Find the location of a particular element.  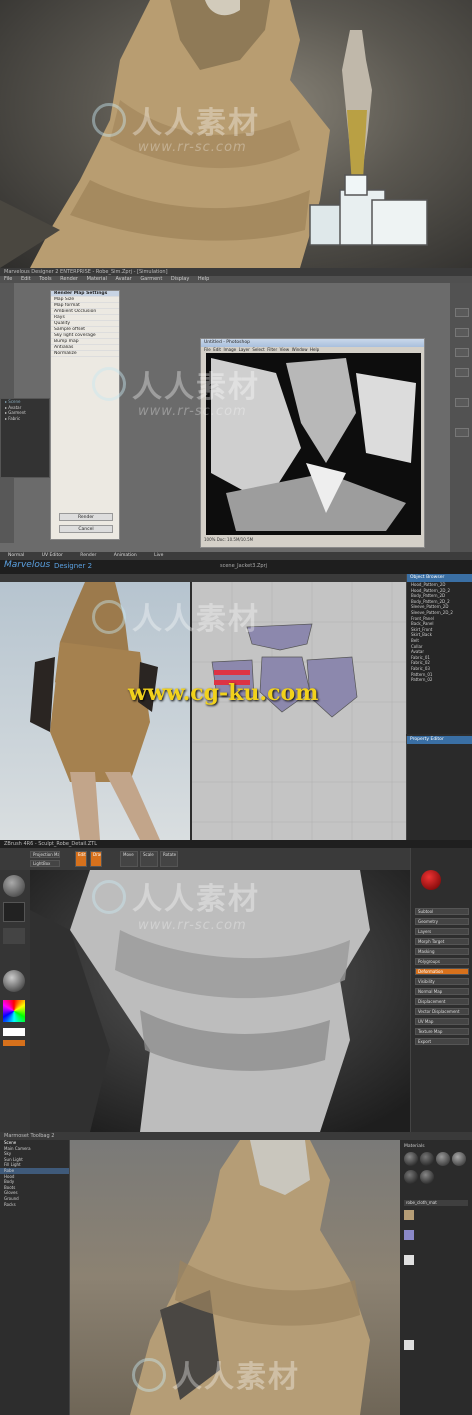

albedo-swatch is located at coordinates (409, 1215).